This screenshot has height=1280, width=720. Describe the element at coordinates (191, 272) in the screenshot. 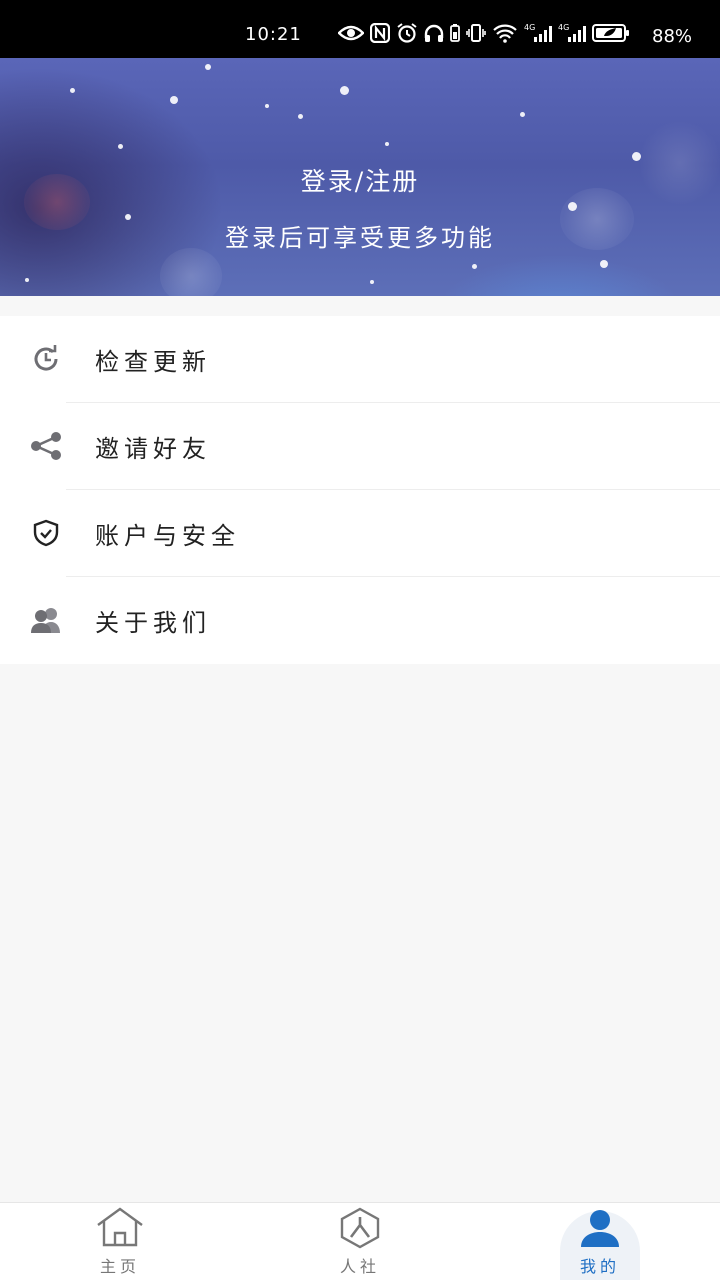

I see `decorative-bubble` at that location.